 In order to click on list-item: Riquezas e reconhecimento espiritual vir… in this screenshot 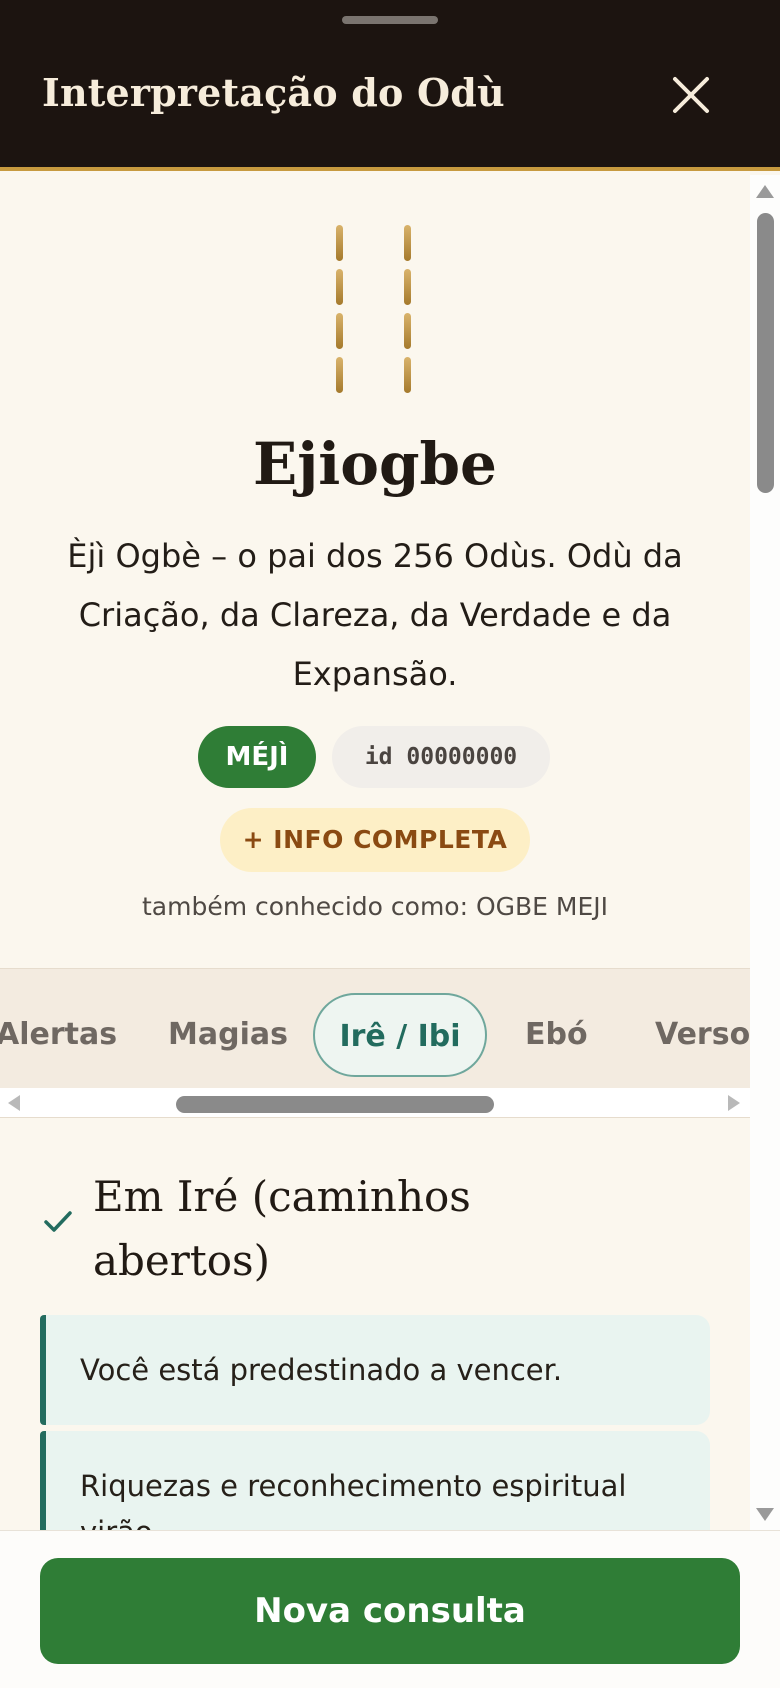, I will do `click(375, 1480)`.